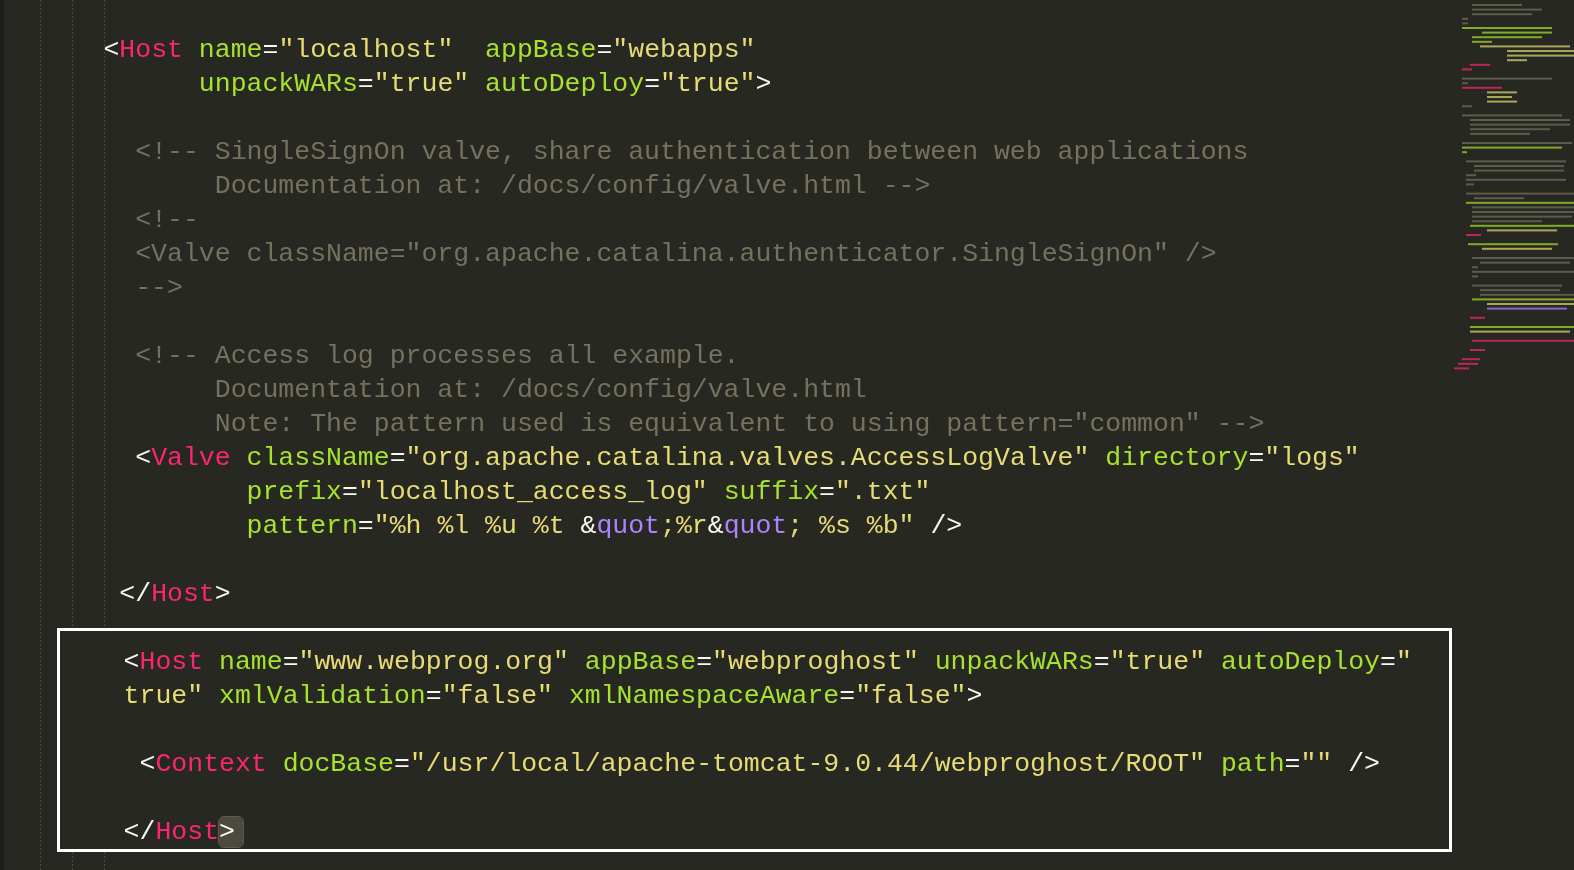 This screenshot has width=1574, height=870. I want to click on code-line: <!--, so click(166, 220).